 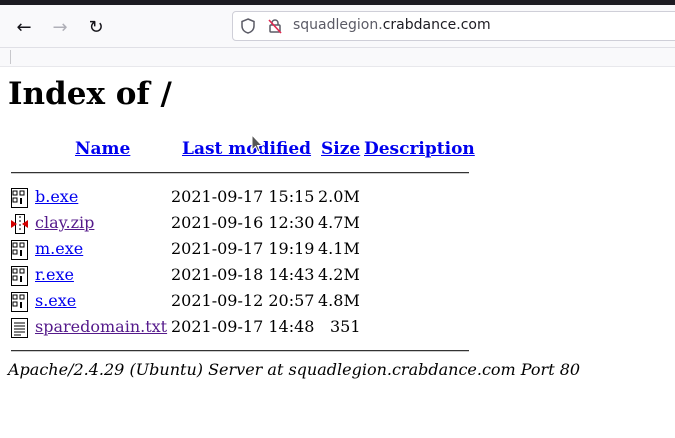 I want to click on file-modified: 2021-09-12 20:57, so click(x=243, y=300).